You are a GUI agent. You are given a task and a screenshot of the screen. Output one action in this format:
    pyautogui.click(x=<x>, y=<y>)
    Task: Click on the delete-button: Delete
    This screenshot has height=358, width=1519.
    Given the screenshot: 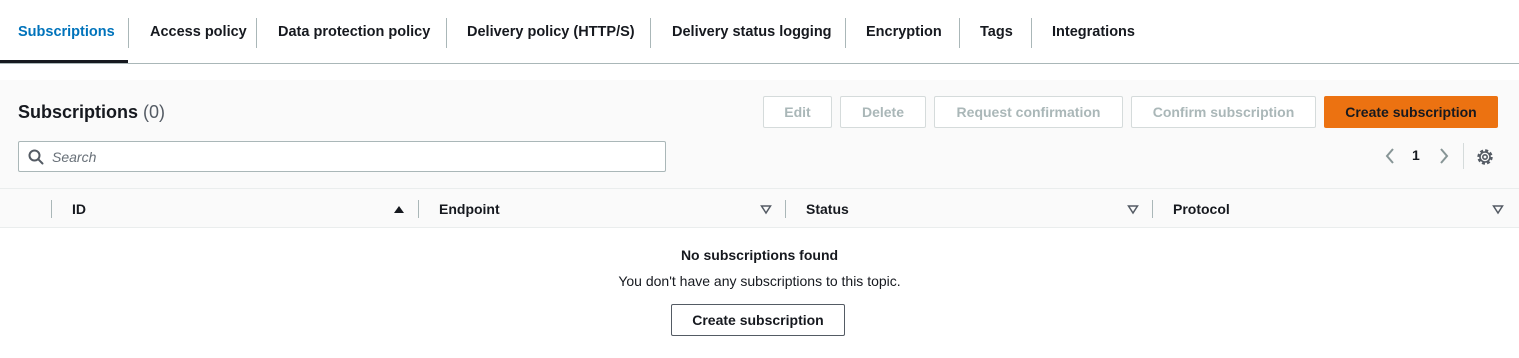 What is the action you would take?
    pyautogui.click(x=883, y=112)
    